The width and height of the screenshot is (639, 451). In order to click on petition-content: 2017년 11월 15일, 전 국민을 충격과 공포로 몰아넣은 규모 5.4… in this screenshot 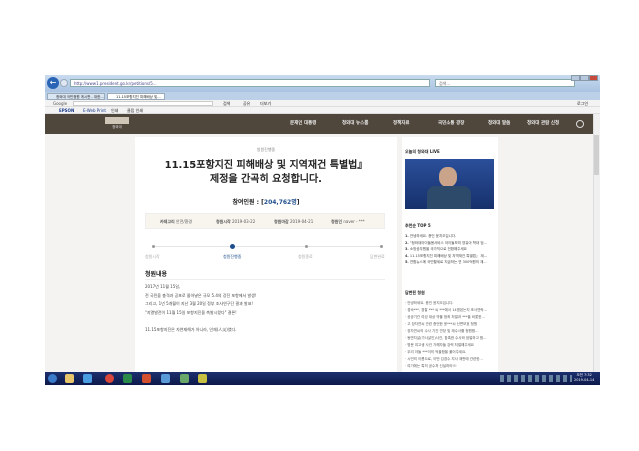, I will do `click(200, 308)`.